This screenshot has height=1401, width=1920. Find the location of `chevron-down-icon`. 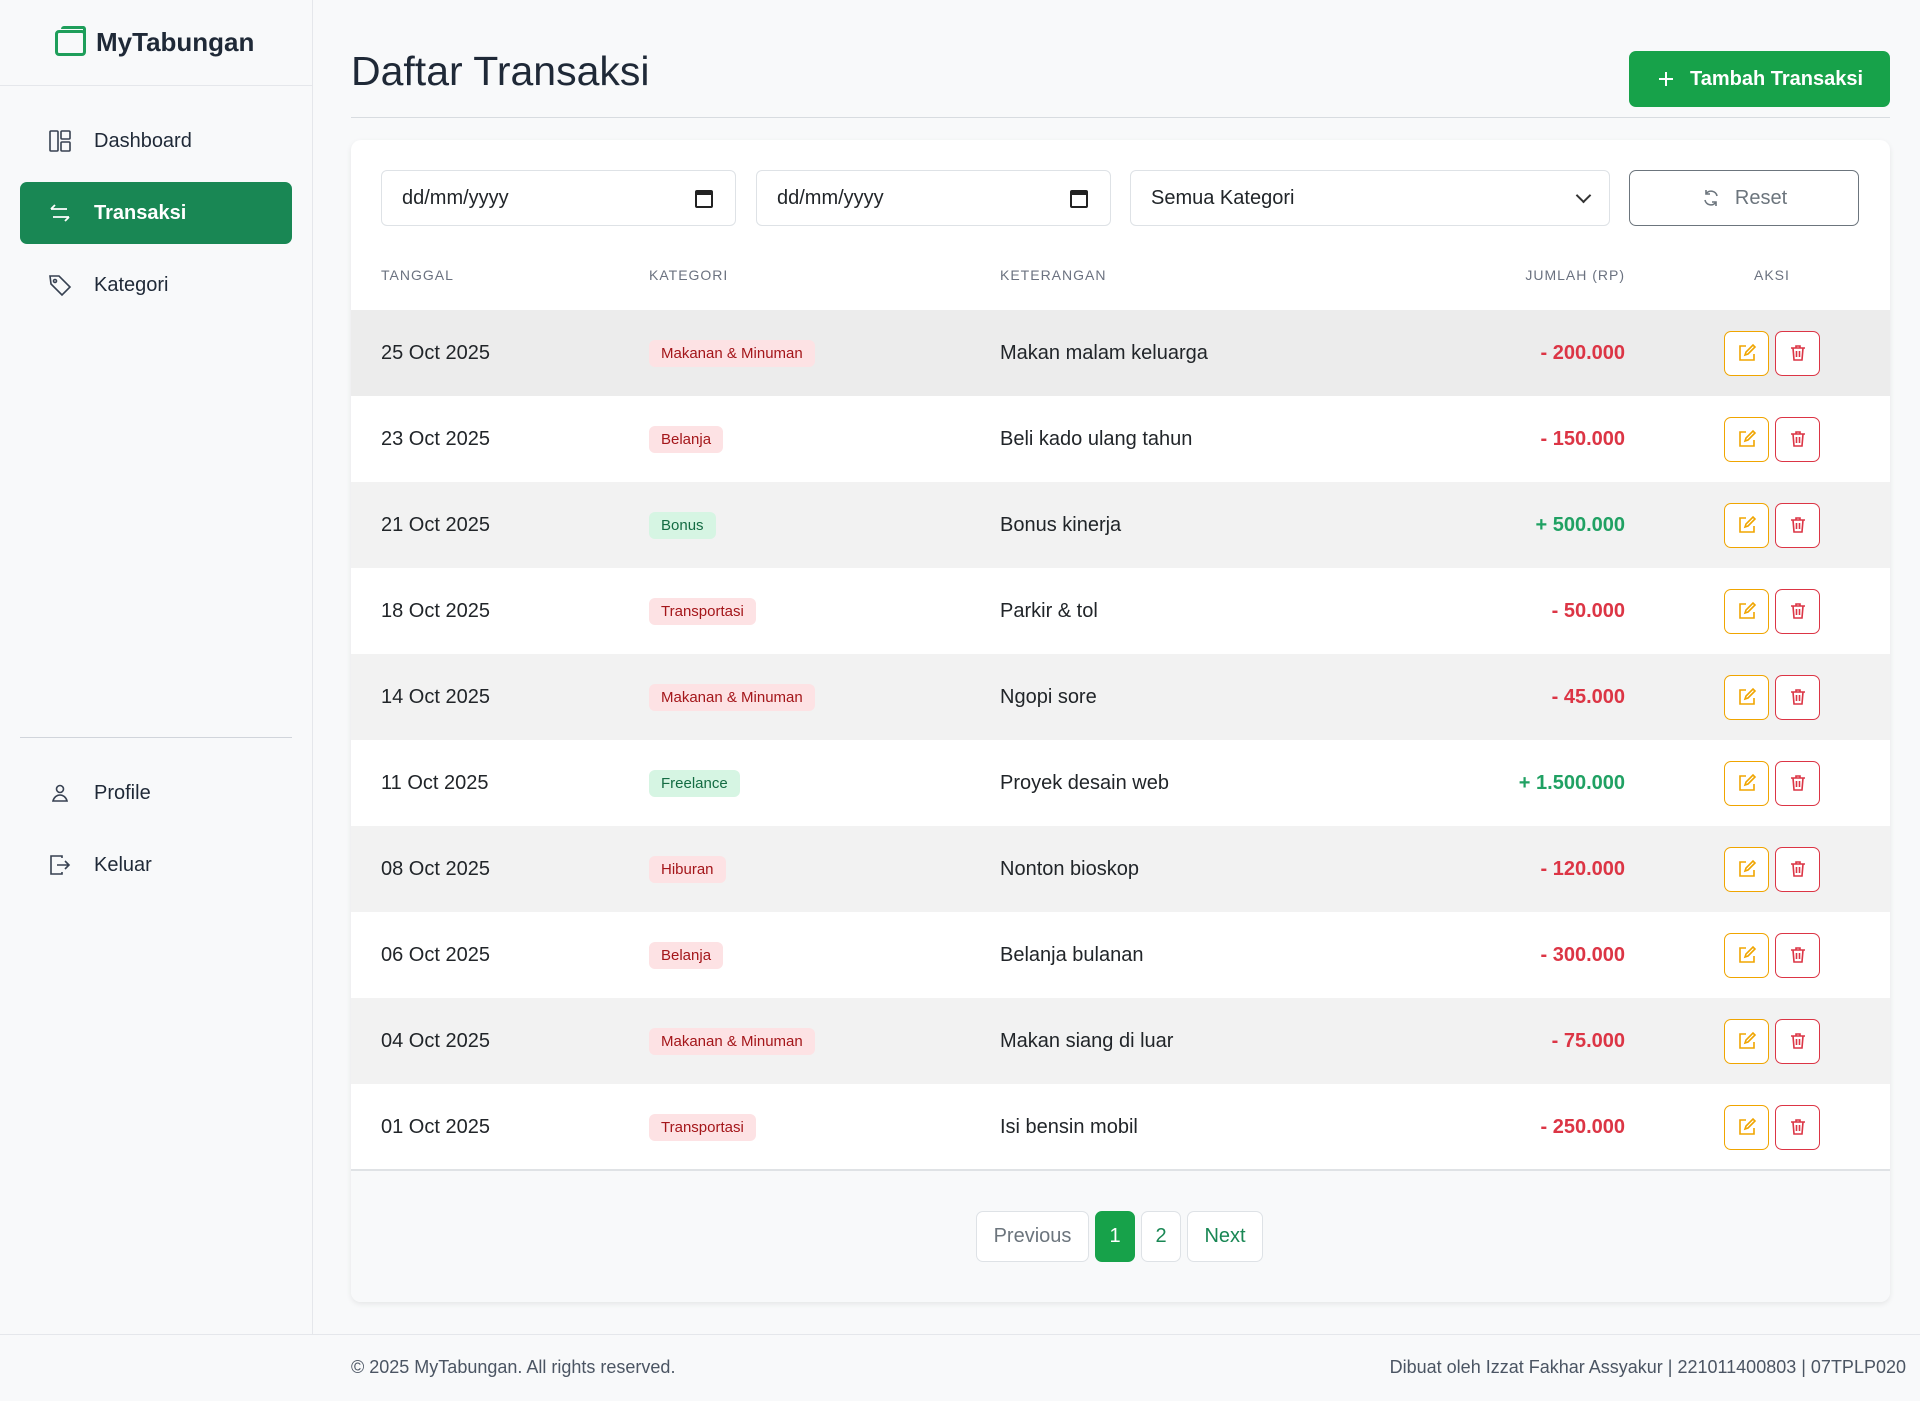

chevron-down-icon is located at coordinates (1583, 195).